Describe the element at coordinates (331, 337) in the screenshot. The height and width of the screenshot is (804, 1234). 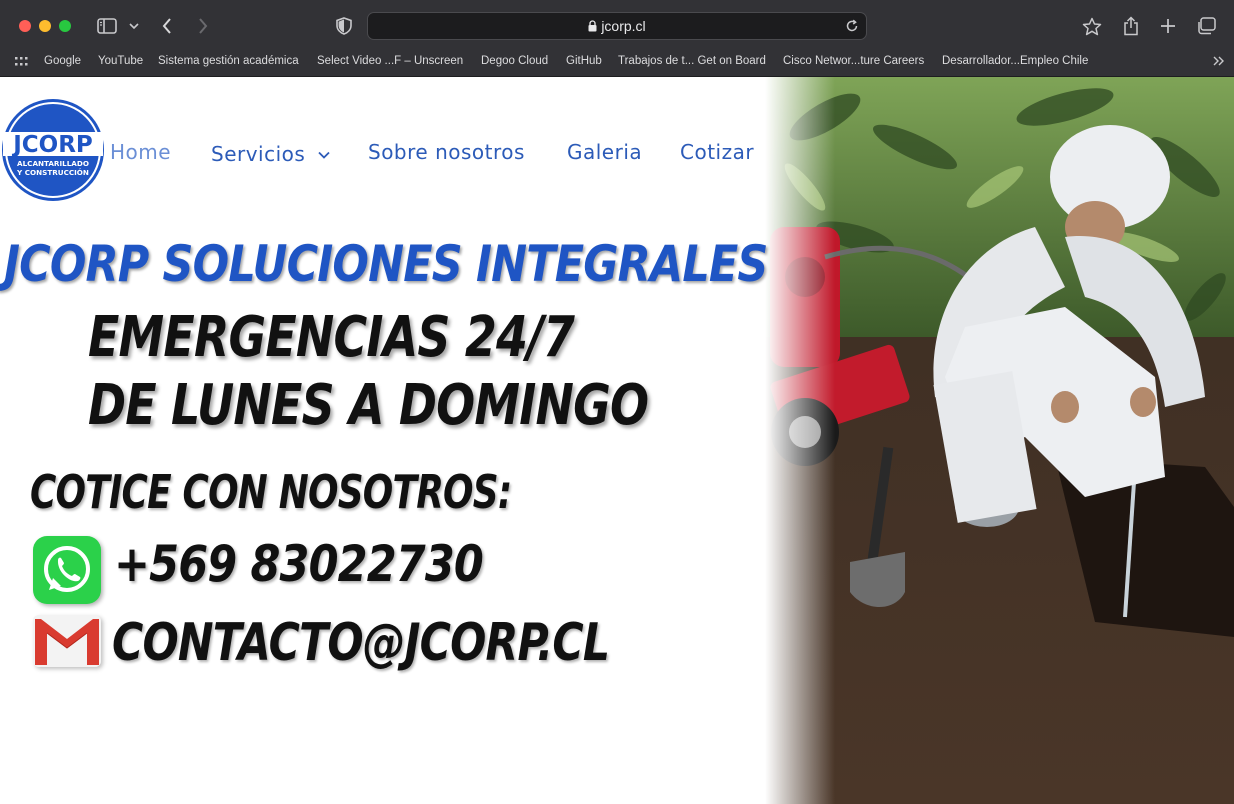
I see `banner-emergencias: EMERGENCIAS 24/7` at that location.